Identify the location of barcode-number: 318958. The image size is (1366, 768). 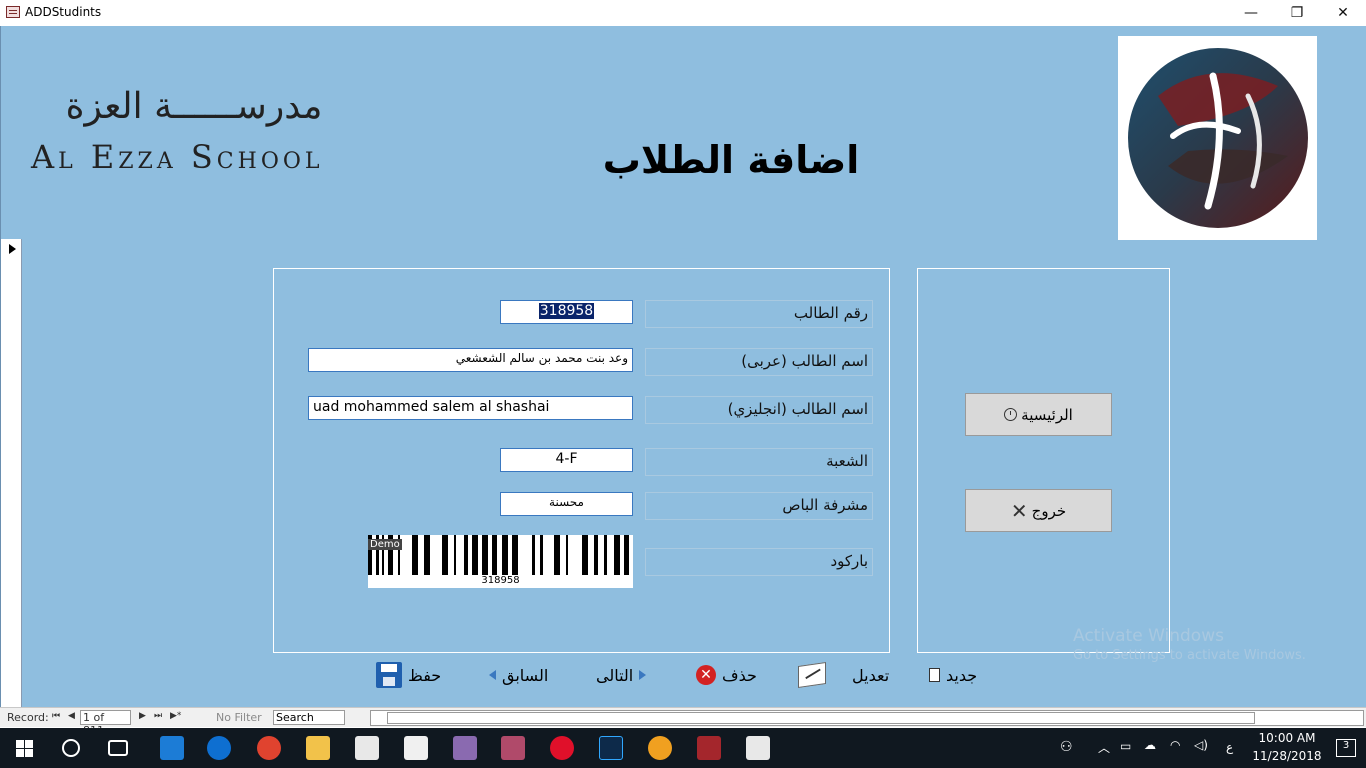
(500, 580).